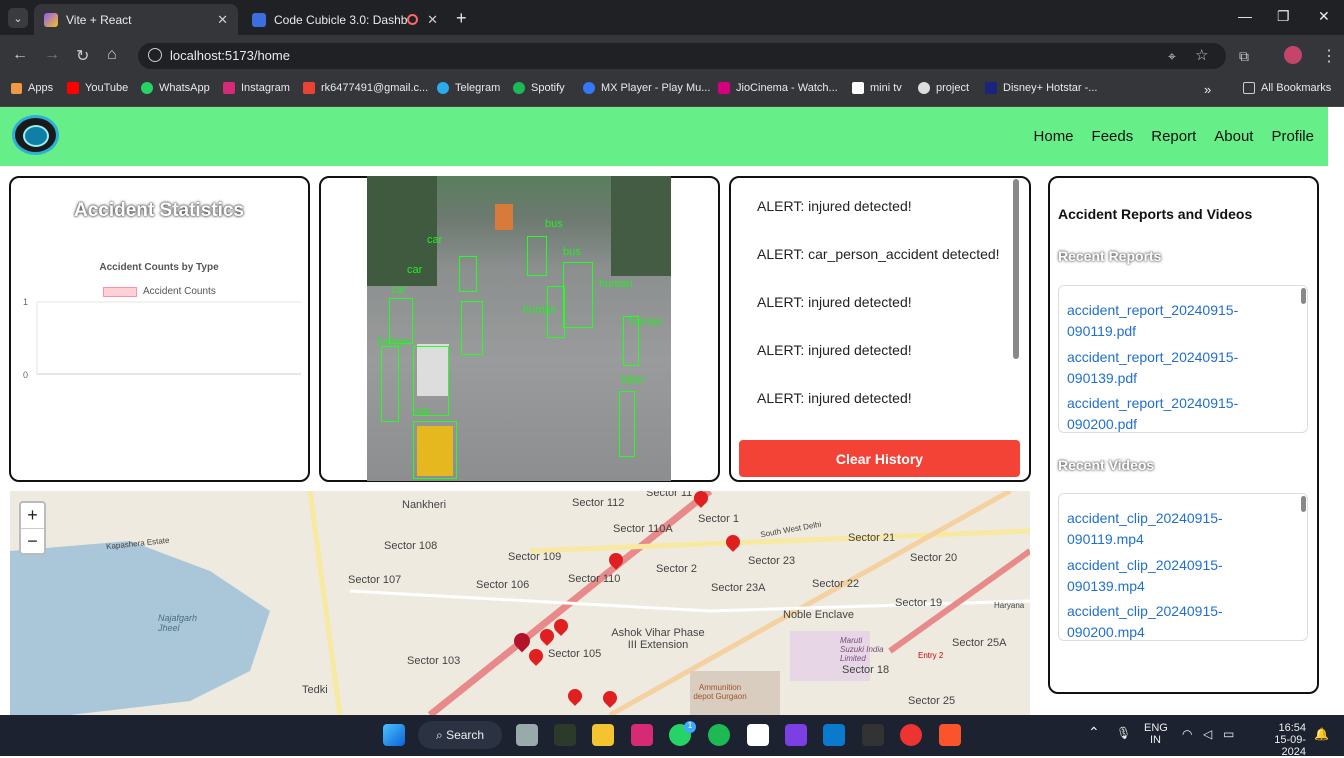 This screenshot has height=758, width=1344. What do you see at coordinates (669, 495) in the screenshot?
I see `map-label: Sector 11` at bounding box center [669, 495].